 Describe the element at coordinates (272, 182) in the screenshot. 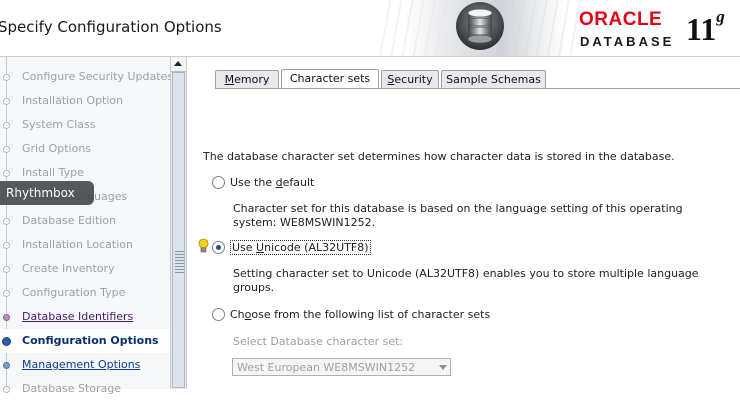

I see `radio-label: Use the default` at that location.